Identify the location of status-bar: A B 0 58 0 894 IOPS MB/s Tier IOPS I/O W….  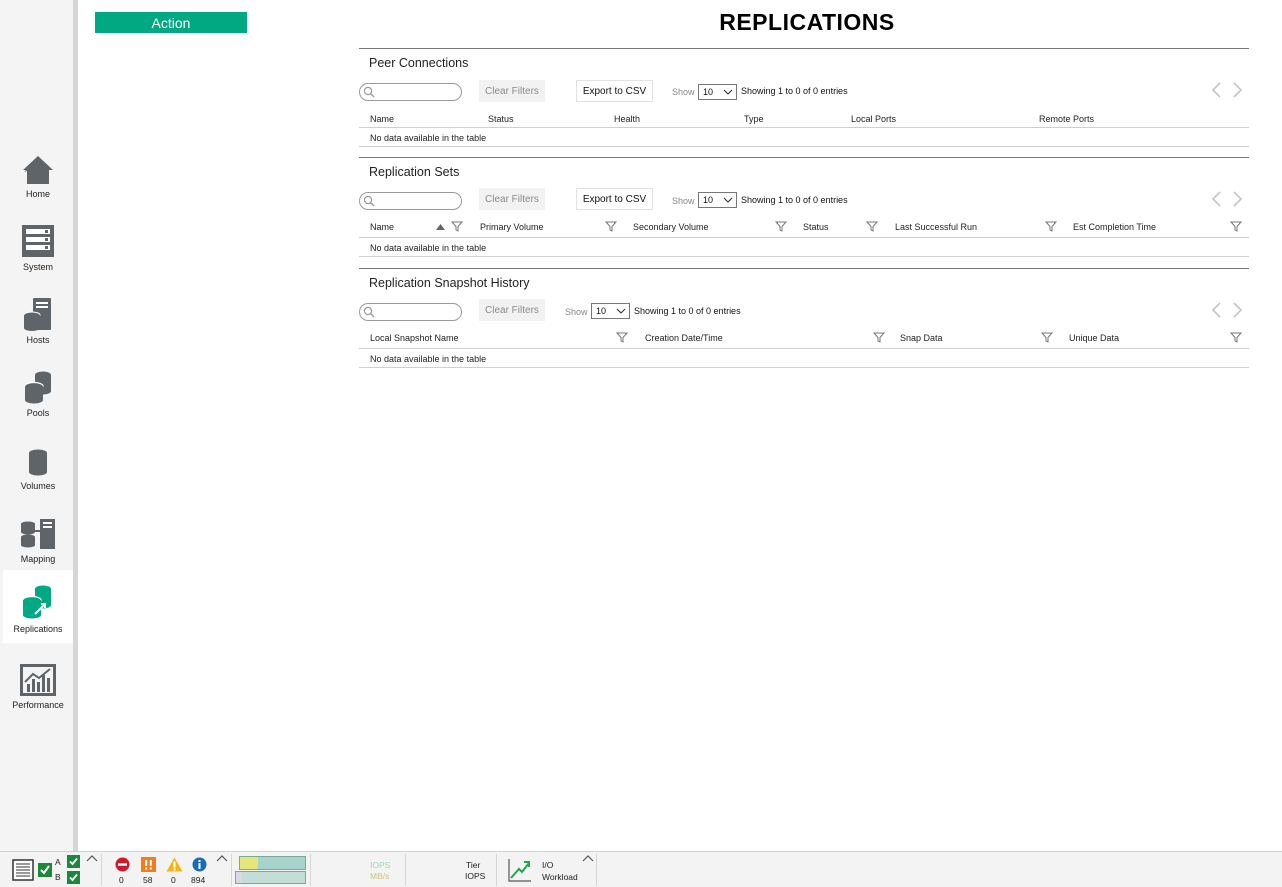
(641, 869).